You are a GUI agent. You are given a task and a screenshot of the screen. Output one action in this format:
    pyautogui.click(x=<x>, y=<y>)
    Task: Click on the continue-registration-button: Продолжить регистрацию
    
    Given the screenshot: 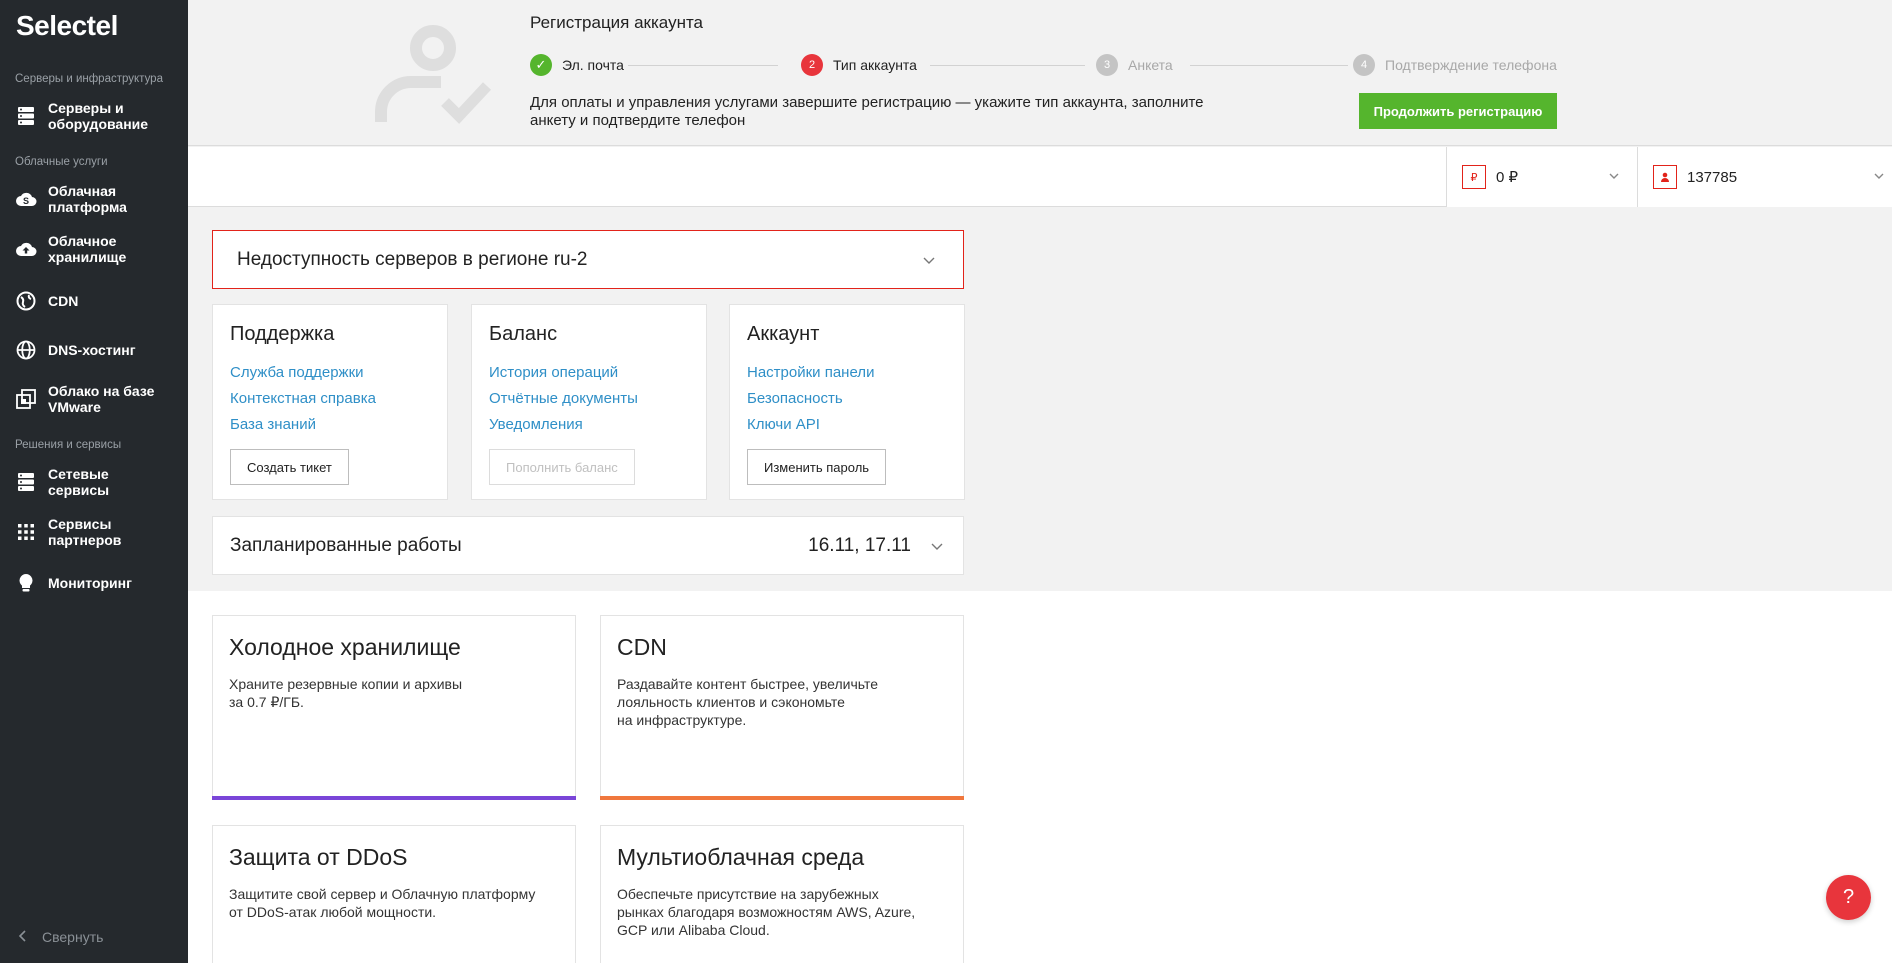 What is the action you would take?
    pyautogui.click(x=1458, y=111)
    